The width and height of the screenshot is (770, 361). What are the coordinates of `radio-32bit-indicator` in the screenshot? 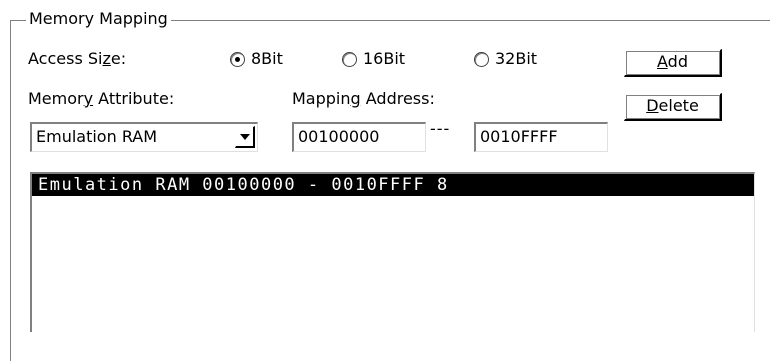 It's located at (481, 59).